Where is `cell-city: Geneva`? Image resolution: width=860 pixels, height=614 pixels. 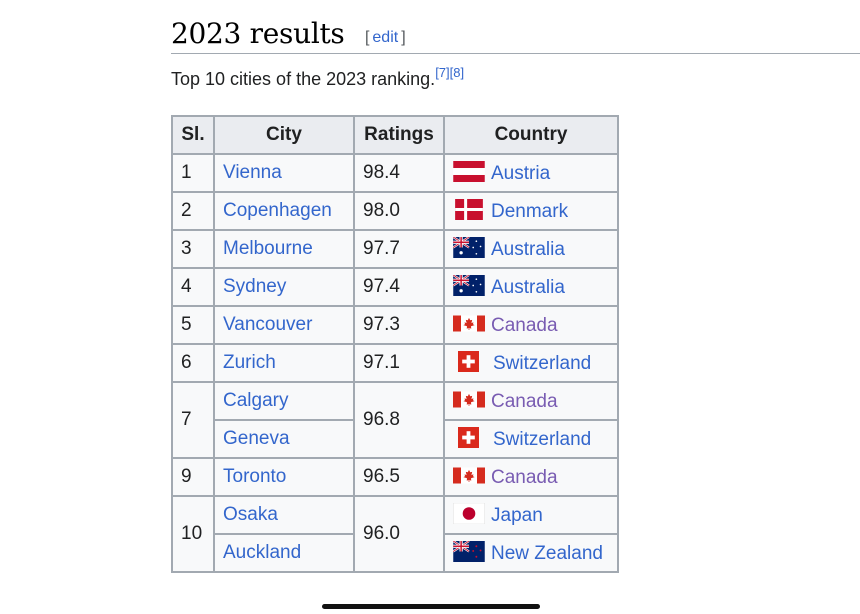 cell-city: Geneva is located at coordinates (284, 439).